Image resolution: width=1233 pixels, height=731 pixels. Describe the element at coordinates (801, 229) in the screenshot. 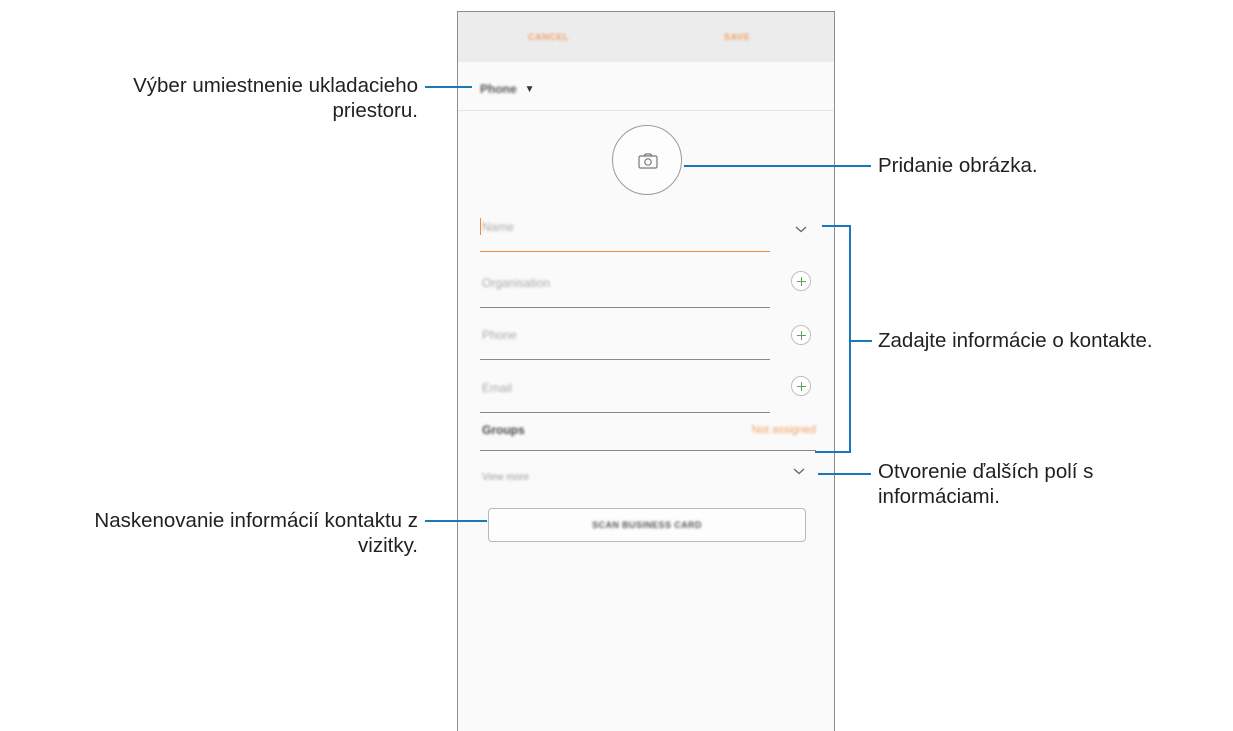

I see `expand-name-chevron-icon` at that location.